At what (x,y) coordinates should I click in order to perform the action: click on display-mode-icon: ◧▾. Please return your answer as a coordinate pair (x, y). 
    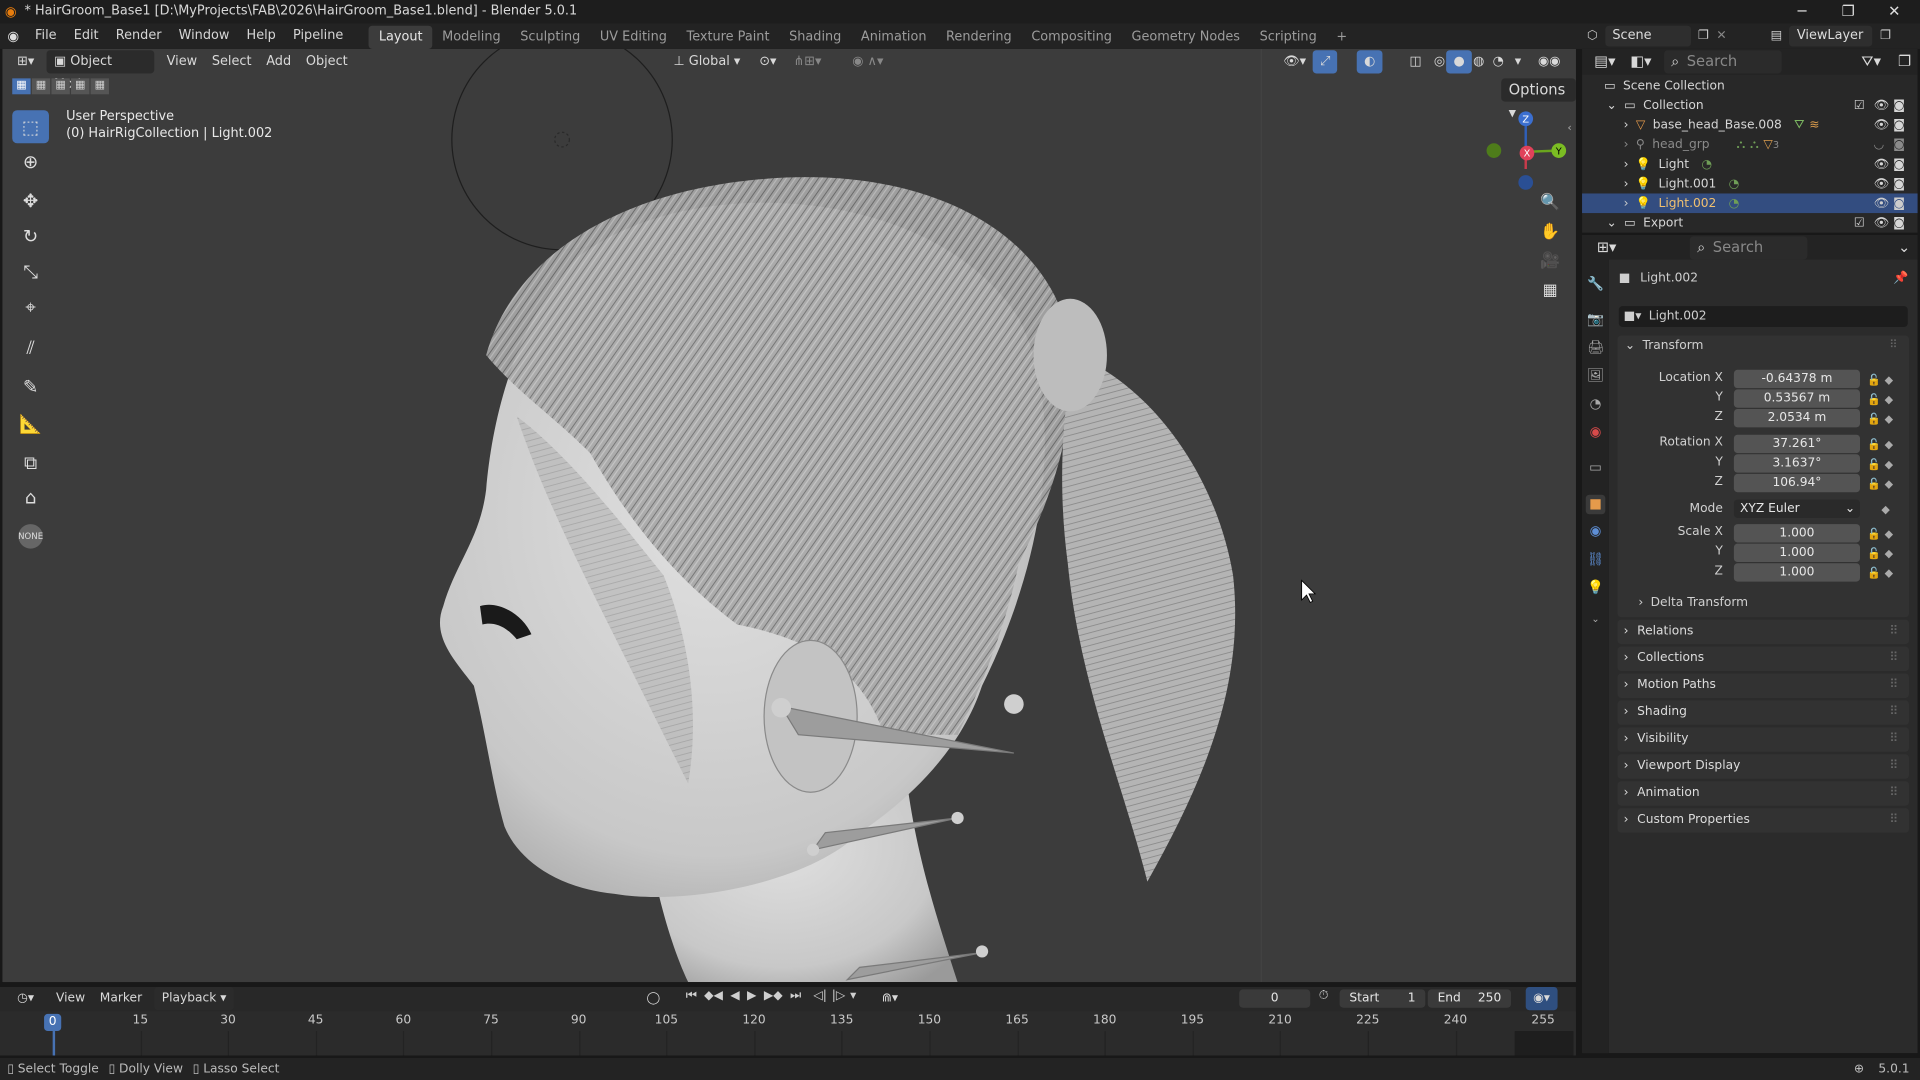
    Looking at the image, I should click on (1641, 61).